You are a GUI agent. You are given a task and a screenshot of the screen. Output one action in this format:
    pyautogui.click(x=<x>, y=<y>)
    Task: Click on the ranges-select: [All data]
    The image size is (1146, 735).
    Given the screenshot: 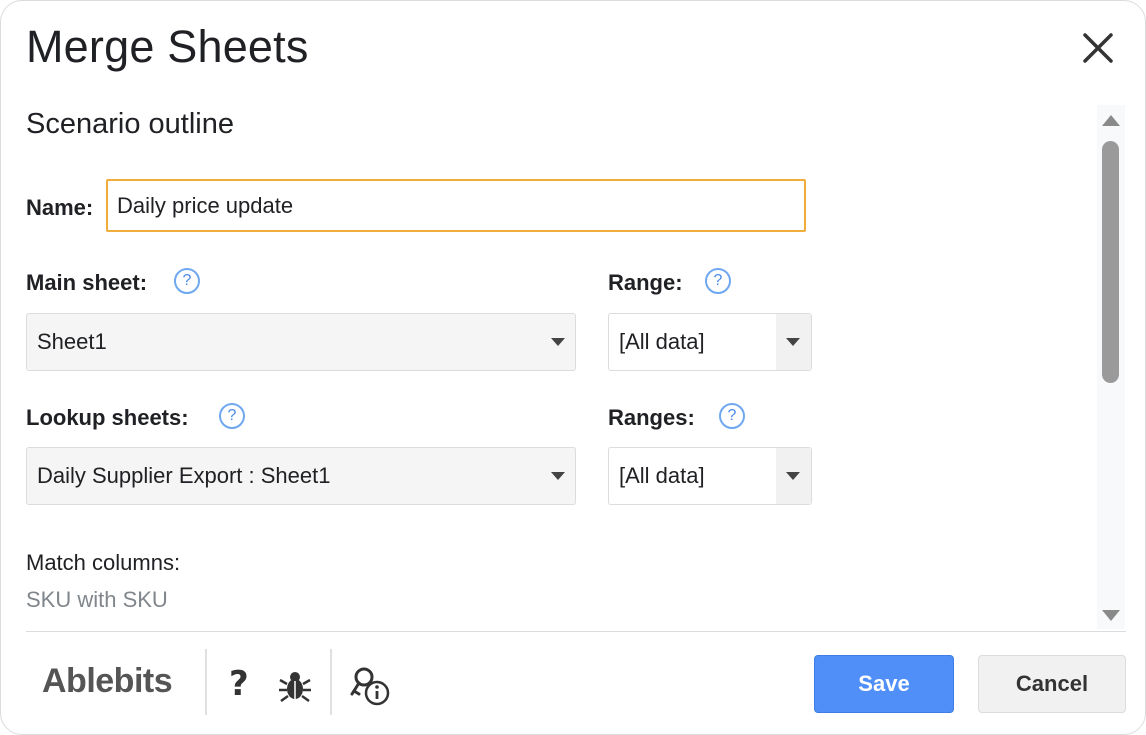 What is the action you would take?
    pyautogui.click(x=710, y=476)
    